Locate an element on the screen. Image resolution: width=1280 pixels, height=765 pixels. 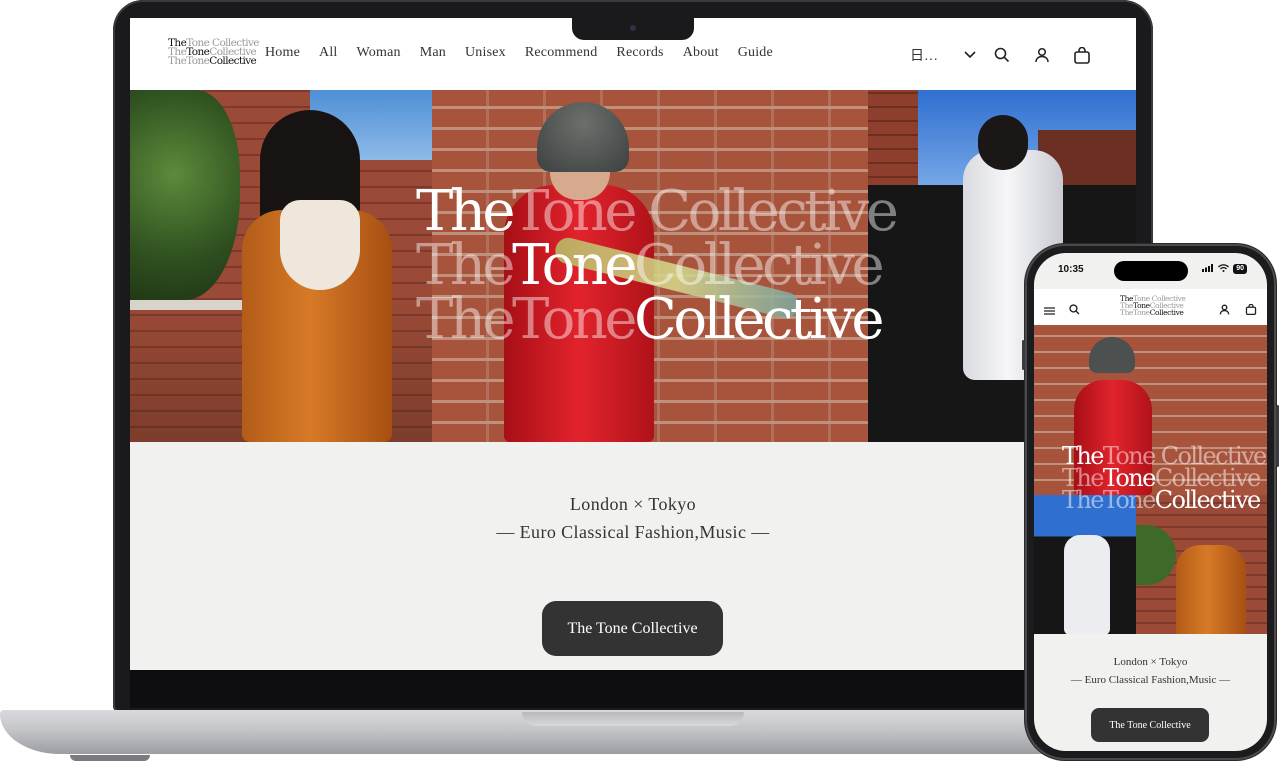
laptop-notch is located at coordinates (633, 29).